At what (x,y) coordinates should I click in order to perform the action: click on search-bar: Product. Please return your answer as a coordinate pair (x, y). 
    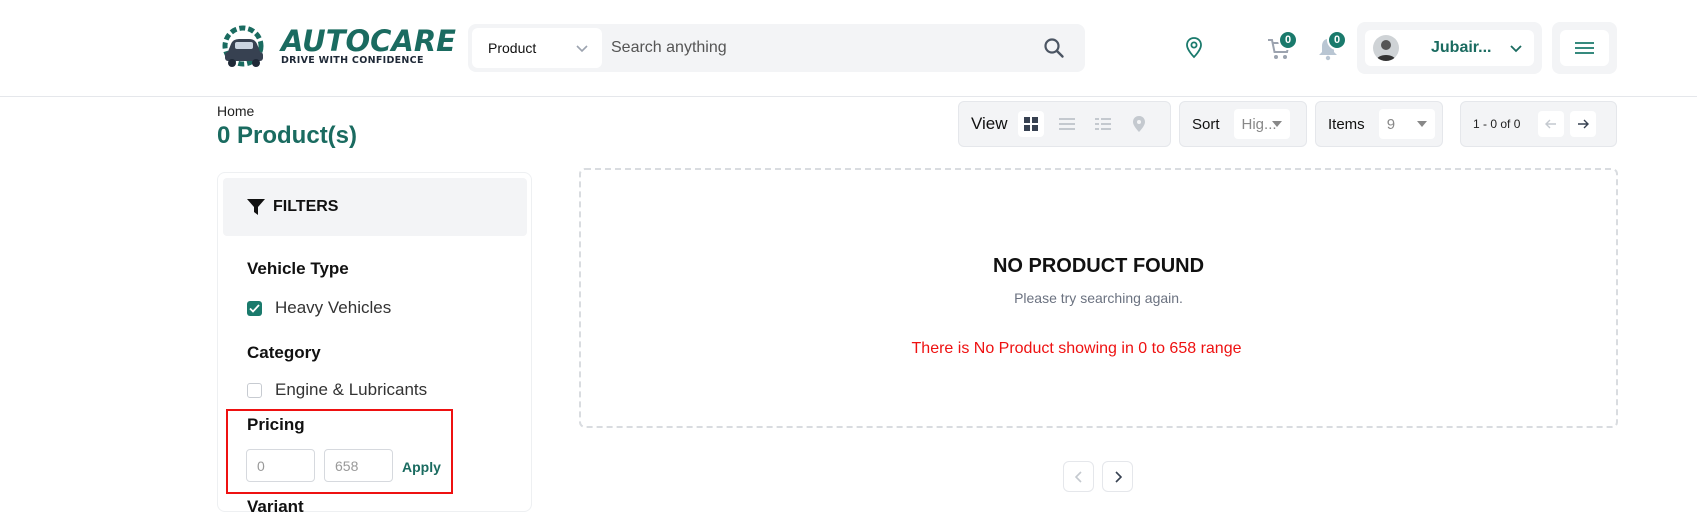
    Looking at the image, I should click on (776, 48).